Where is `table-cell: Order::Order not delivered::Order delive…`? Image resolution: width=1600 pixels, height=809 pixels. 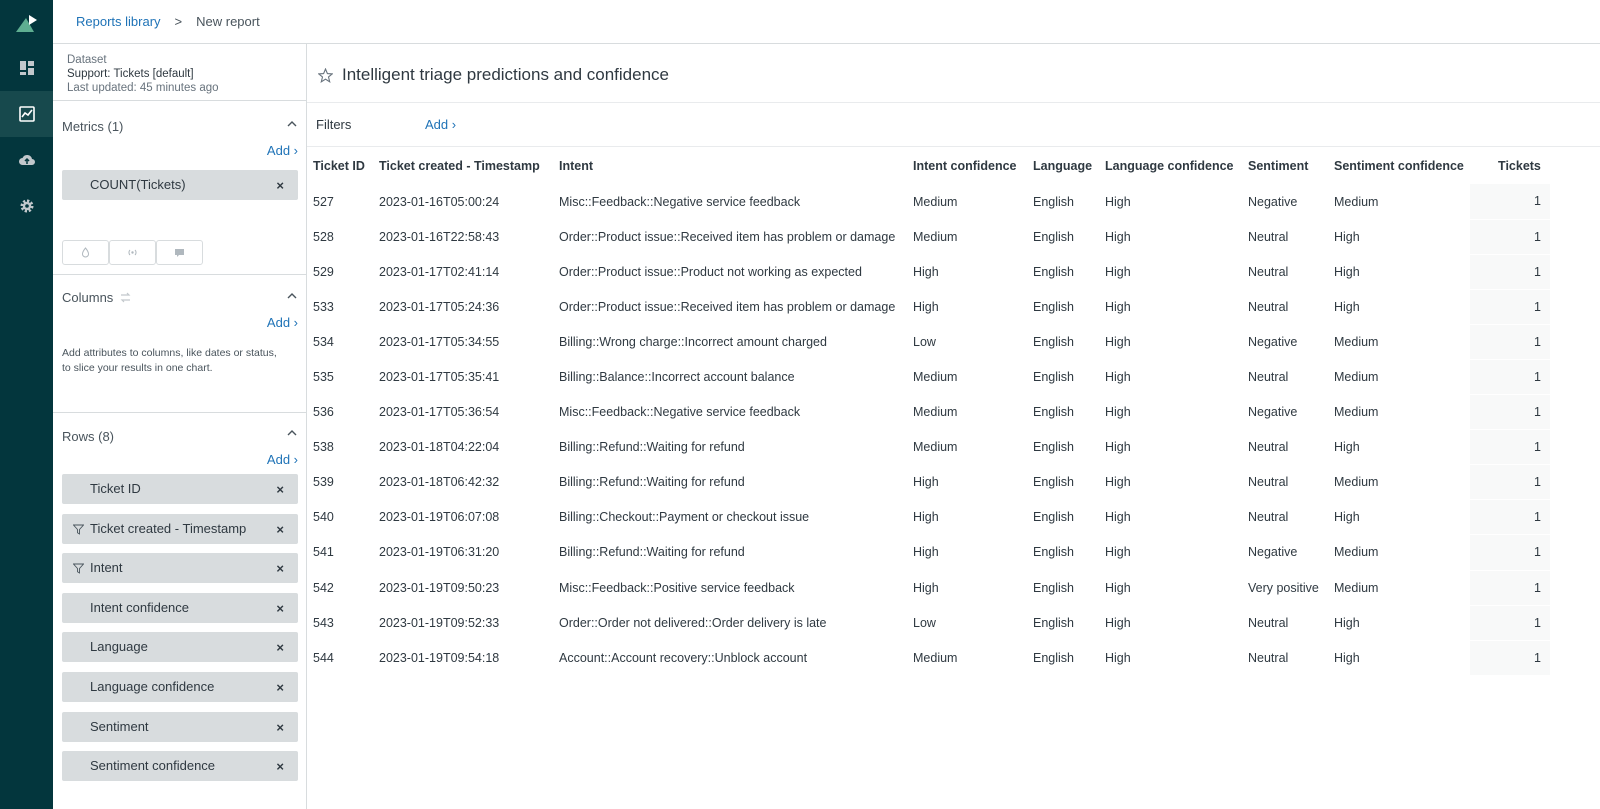 table-cell: Order::Order not delivered::Order delive… is located at coordinates (693, 622).